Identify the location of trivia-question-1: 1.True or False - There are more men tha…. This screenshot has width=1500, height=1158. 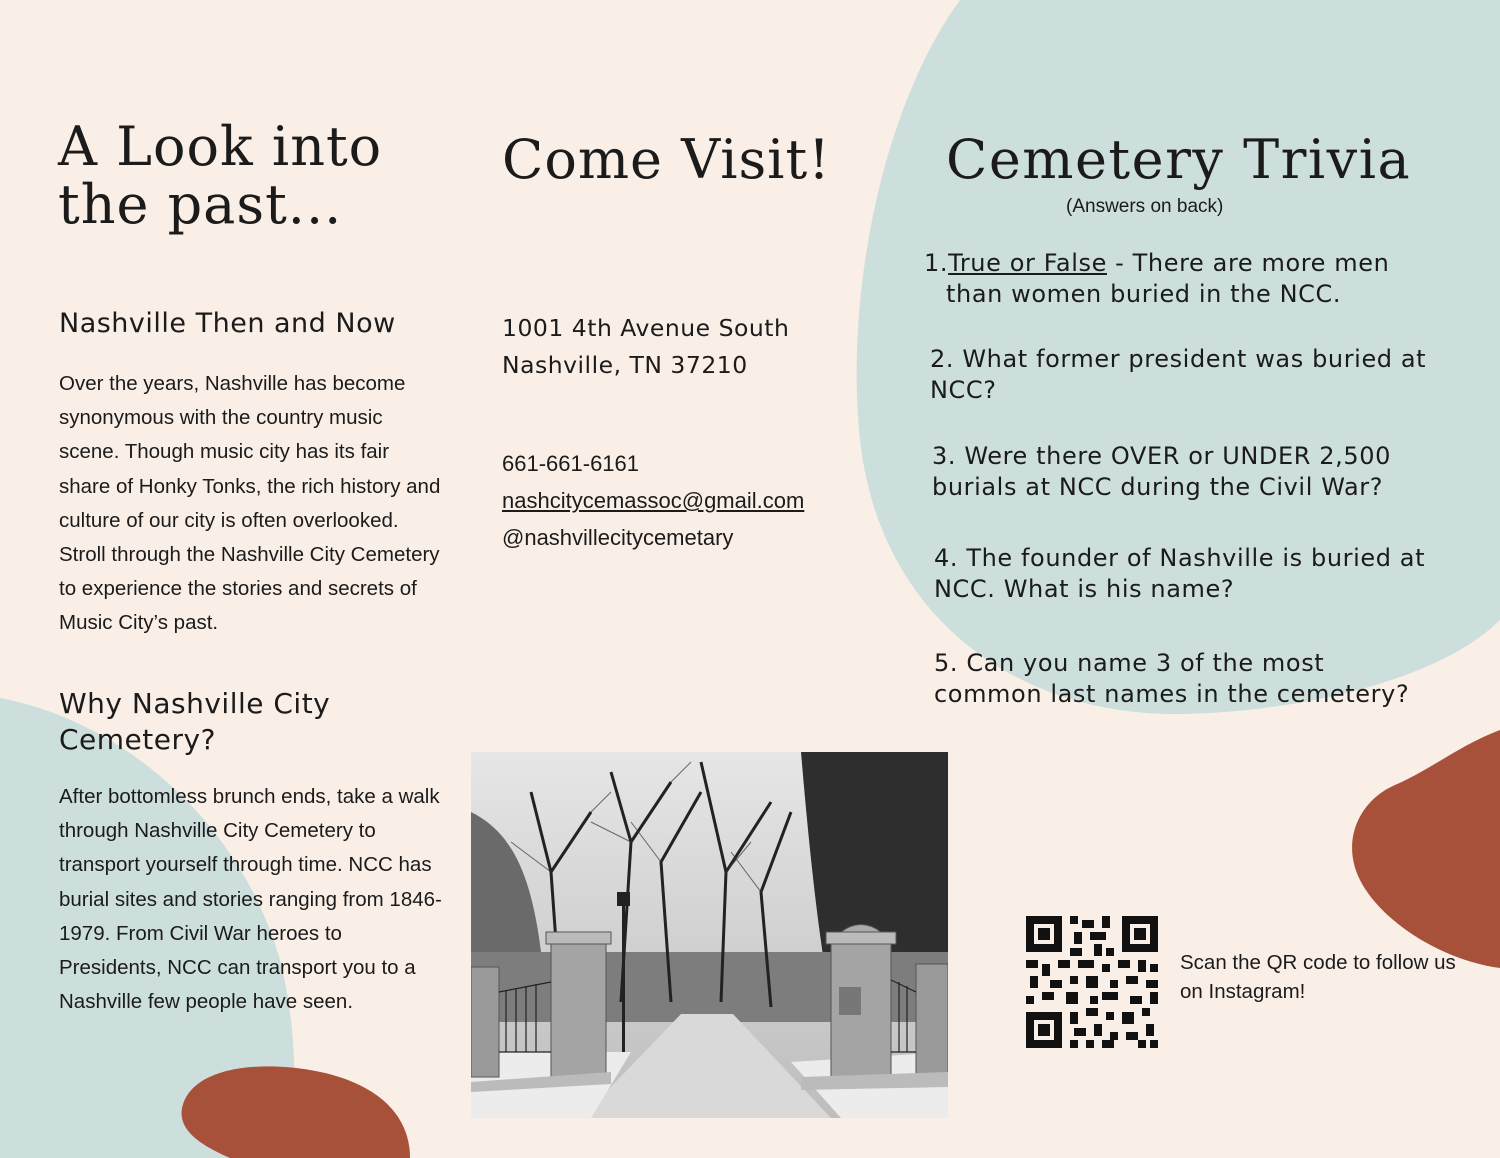
(1174, 279).